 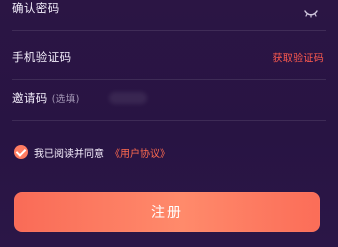 I want to click on invite-code-text: 邀请码, so click(x=30, y=98).